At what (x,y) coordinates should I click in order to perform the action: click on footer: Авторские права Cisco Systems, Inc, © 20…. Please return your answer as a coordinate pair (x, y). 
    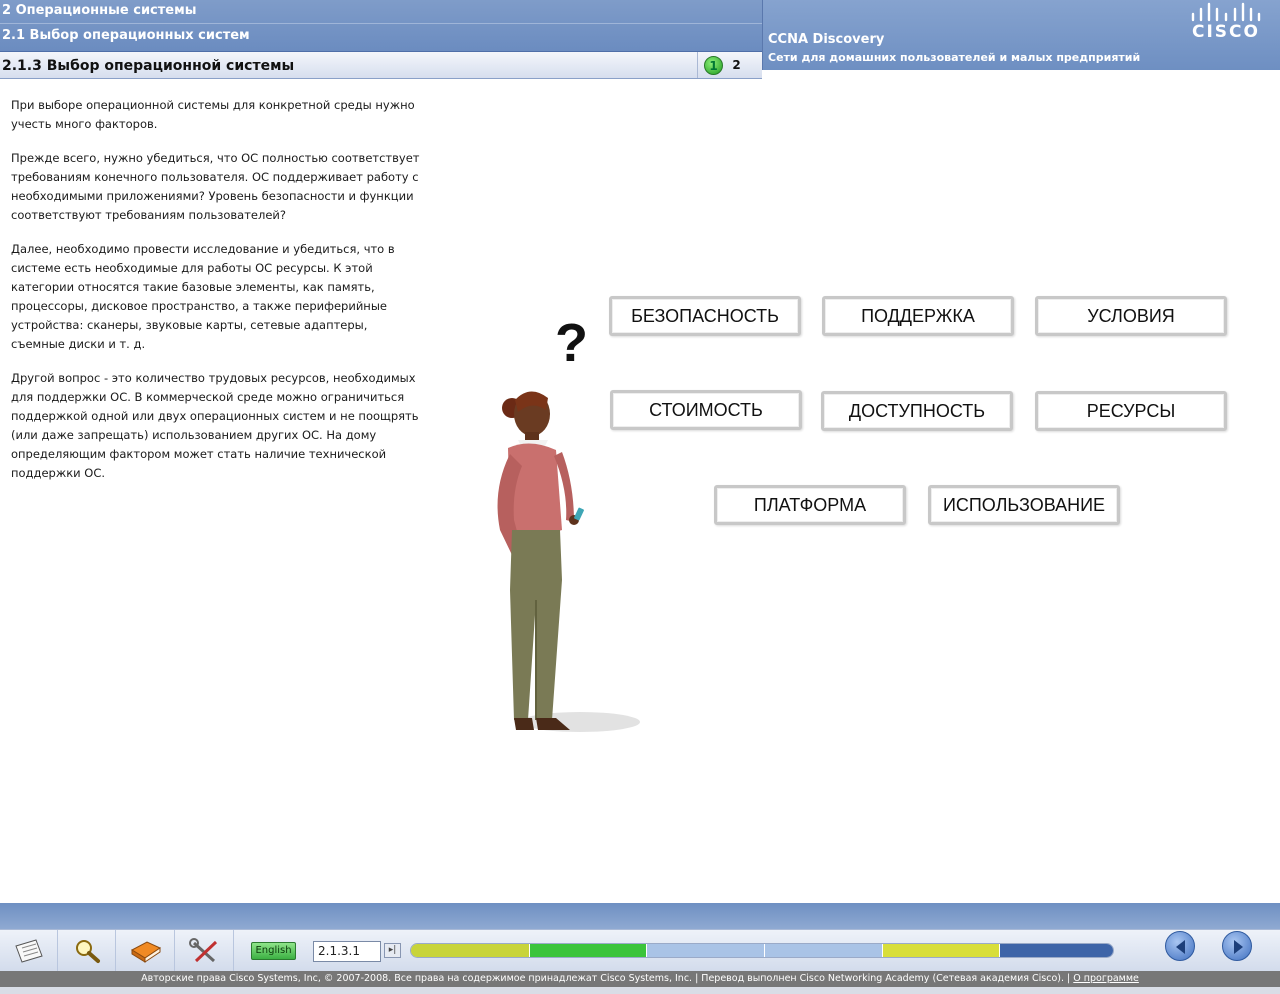
    Looking at the image, I should click on (640, 979).